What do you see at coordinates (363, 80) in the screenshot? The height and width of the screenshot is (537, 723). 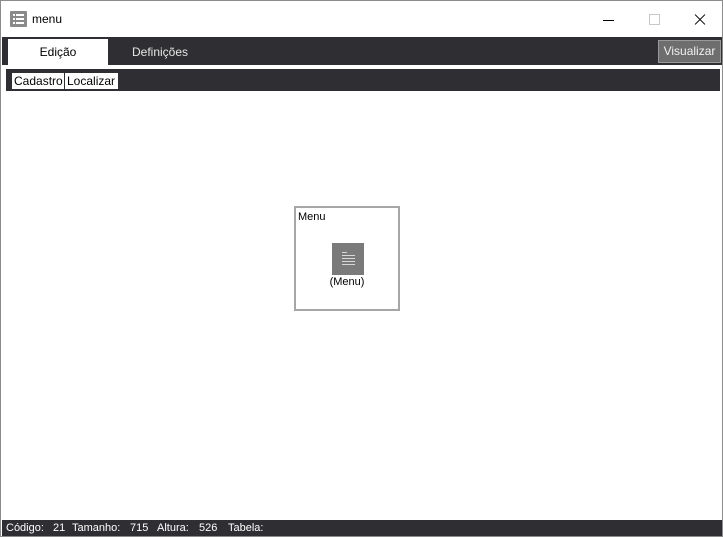 I see `sub-tab-bar: Cadastro Localizar` at bounding box center [363, 80].